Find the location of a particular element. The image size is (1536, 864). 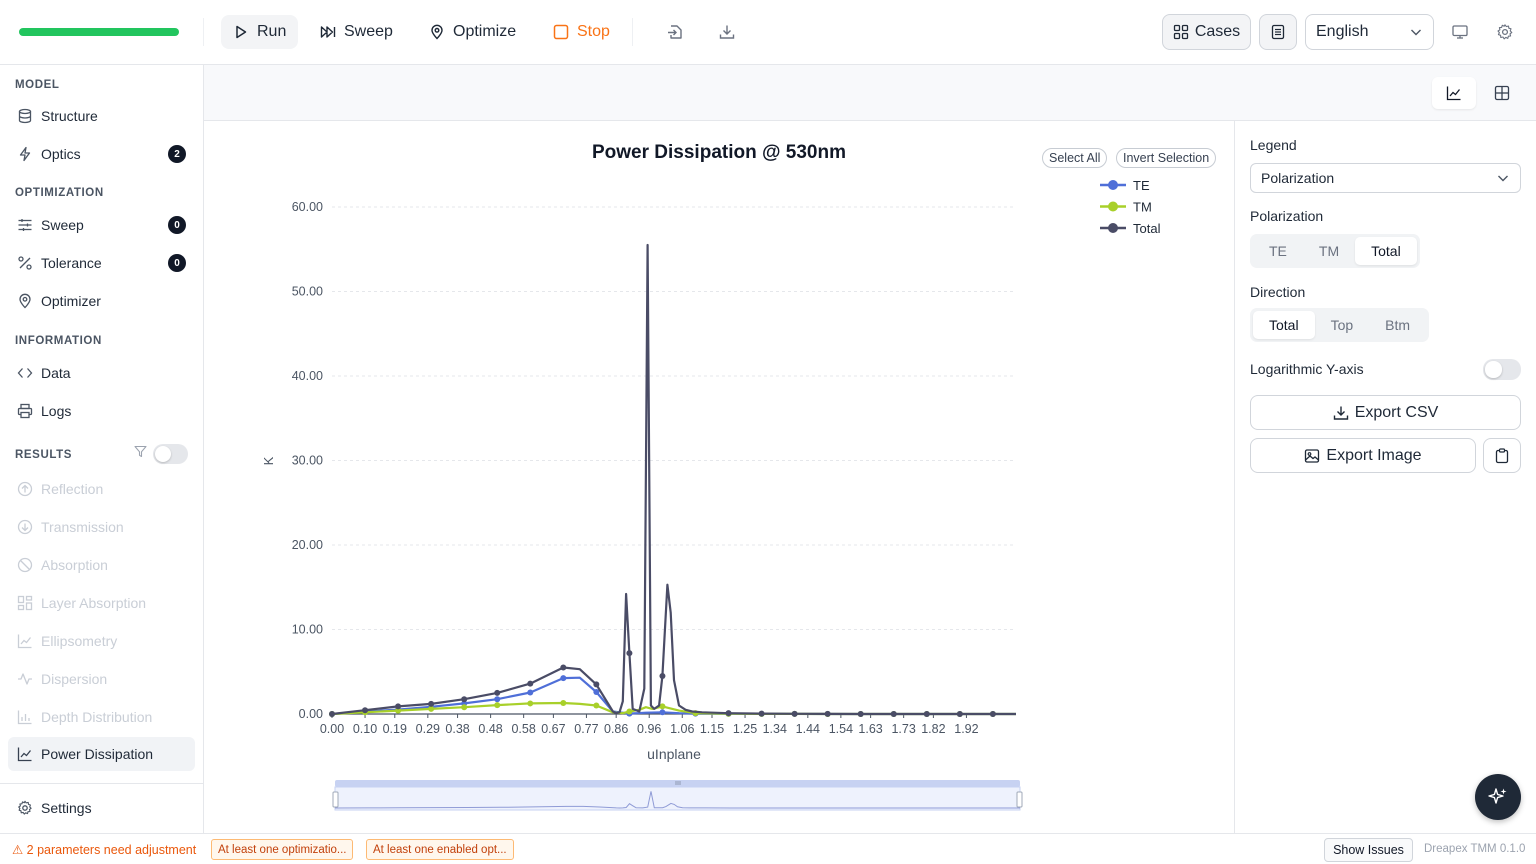

x-tick-label: 0.00 is located at coordinates (332, 729).